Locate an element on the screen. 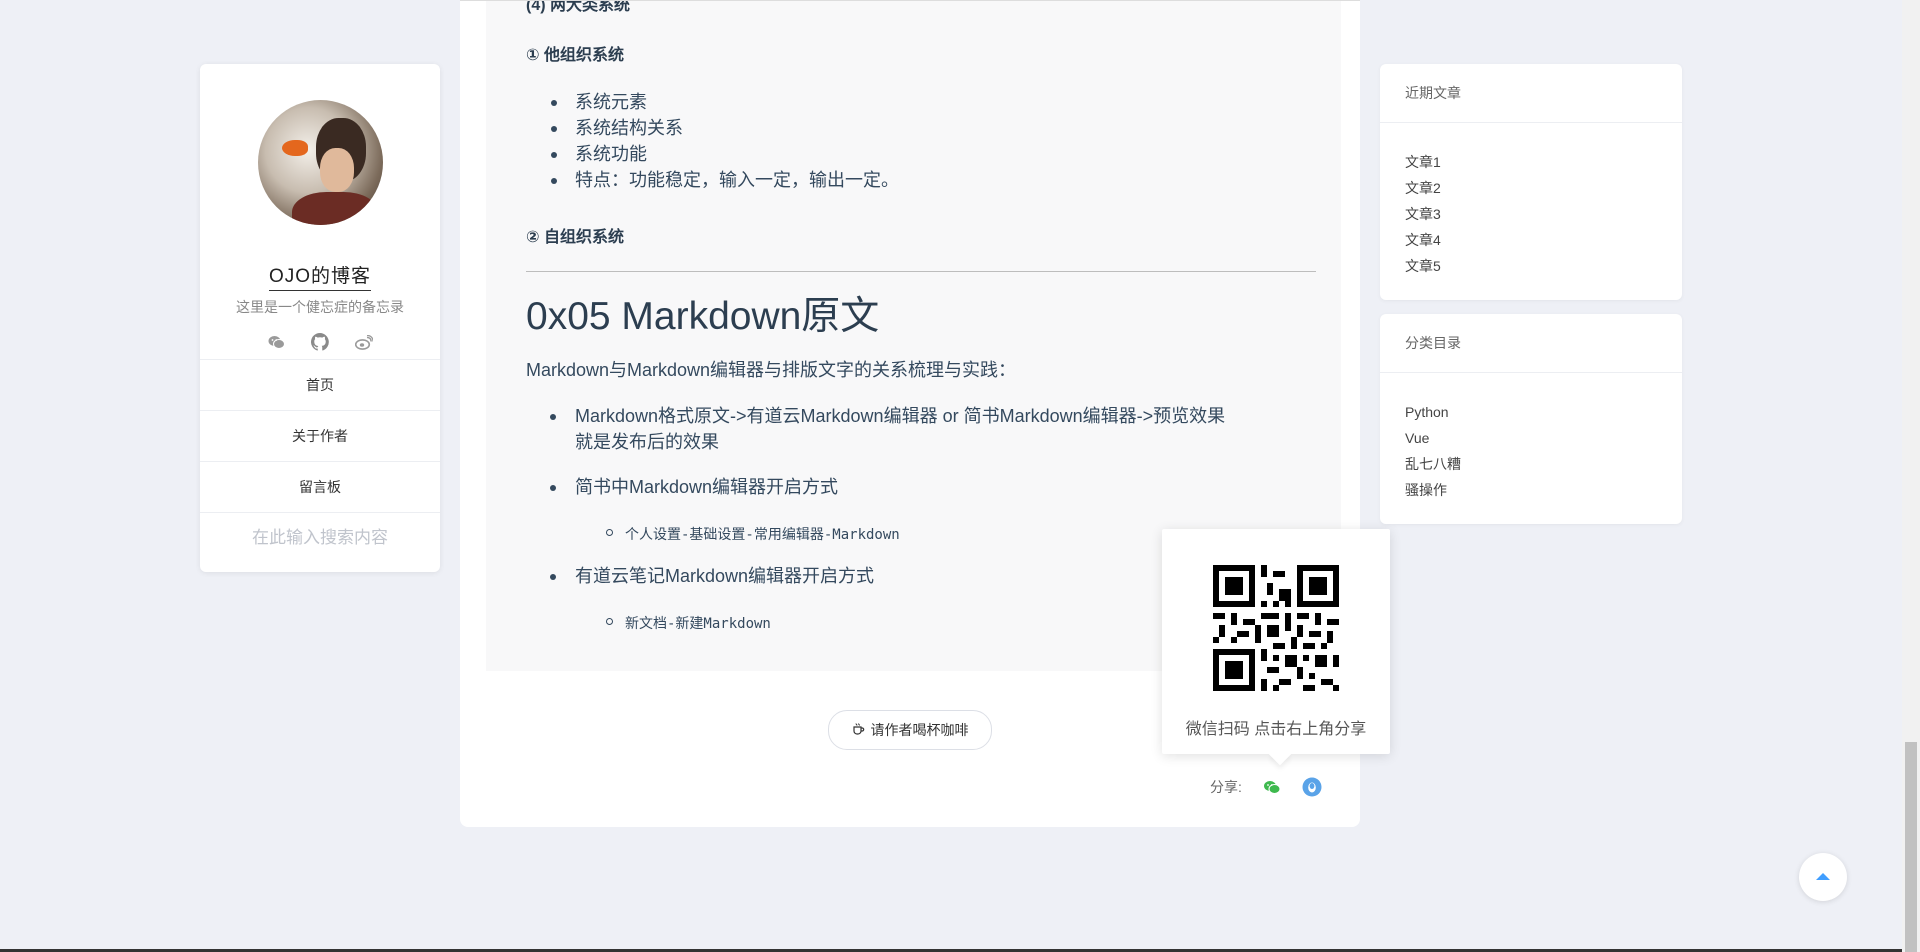  scrollbar is located at coordinates (1911, 476).